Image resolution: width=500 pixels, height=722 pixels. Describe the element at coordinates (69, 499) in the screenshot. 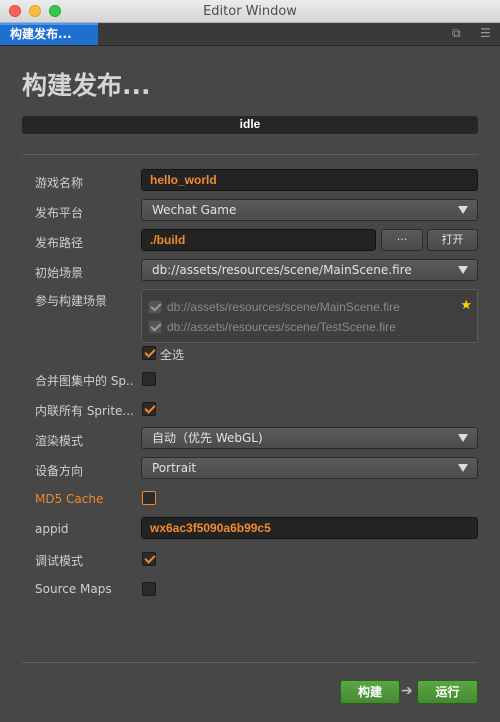

I see `md5-cache-label: MD5 Cache` at that location.